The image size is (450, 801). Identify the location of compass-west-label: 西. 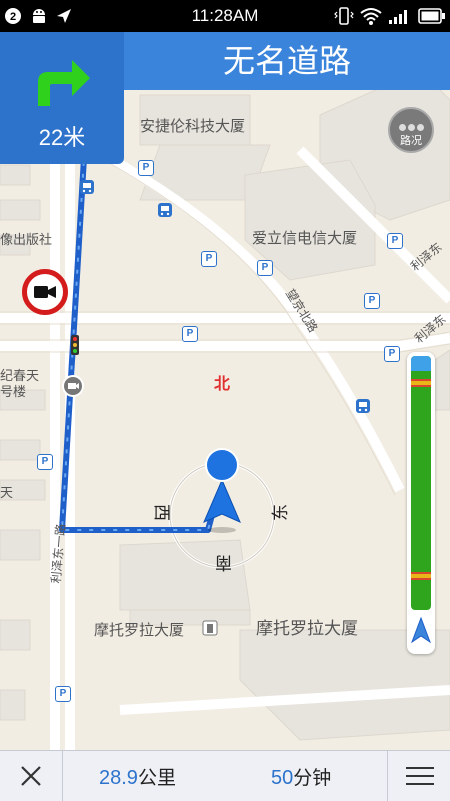
(161, 512).